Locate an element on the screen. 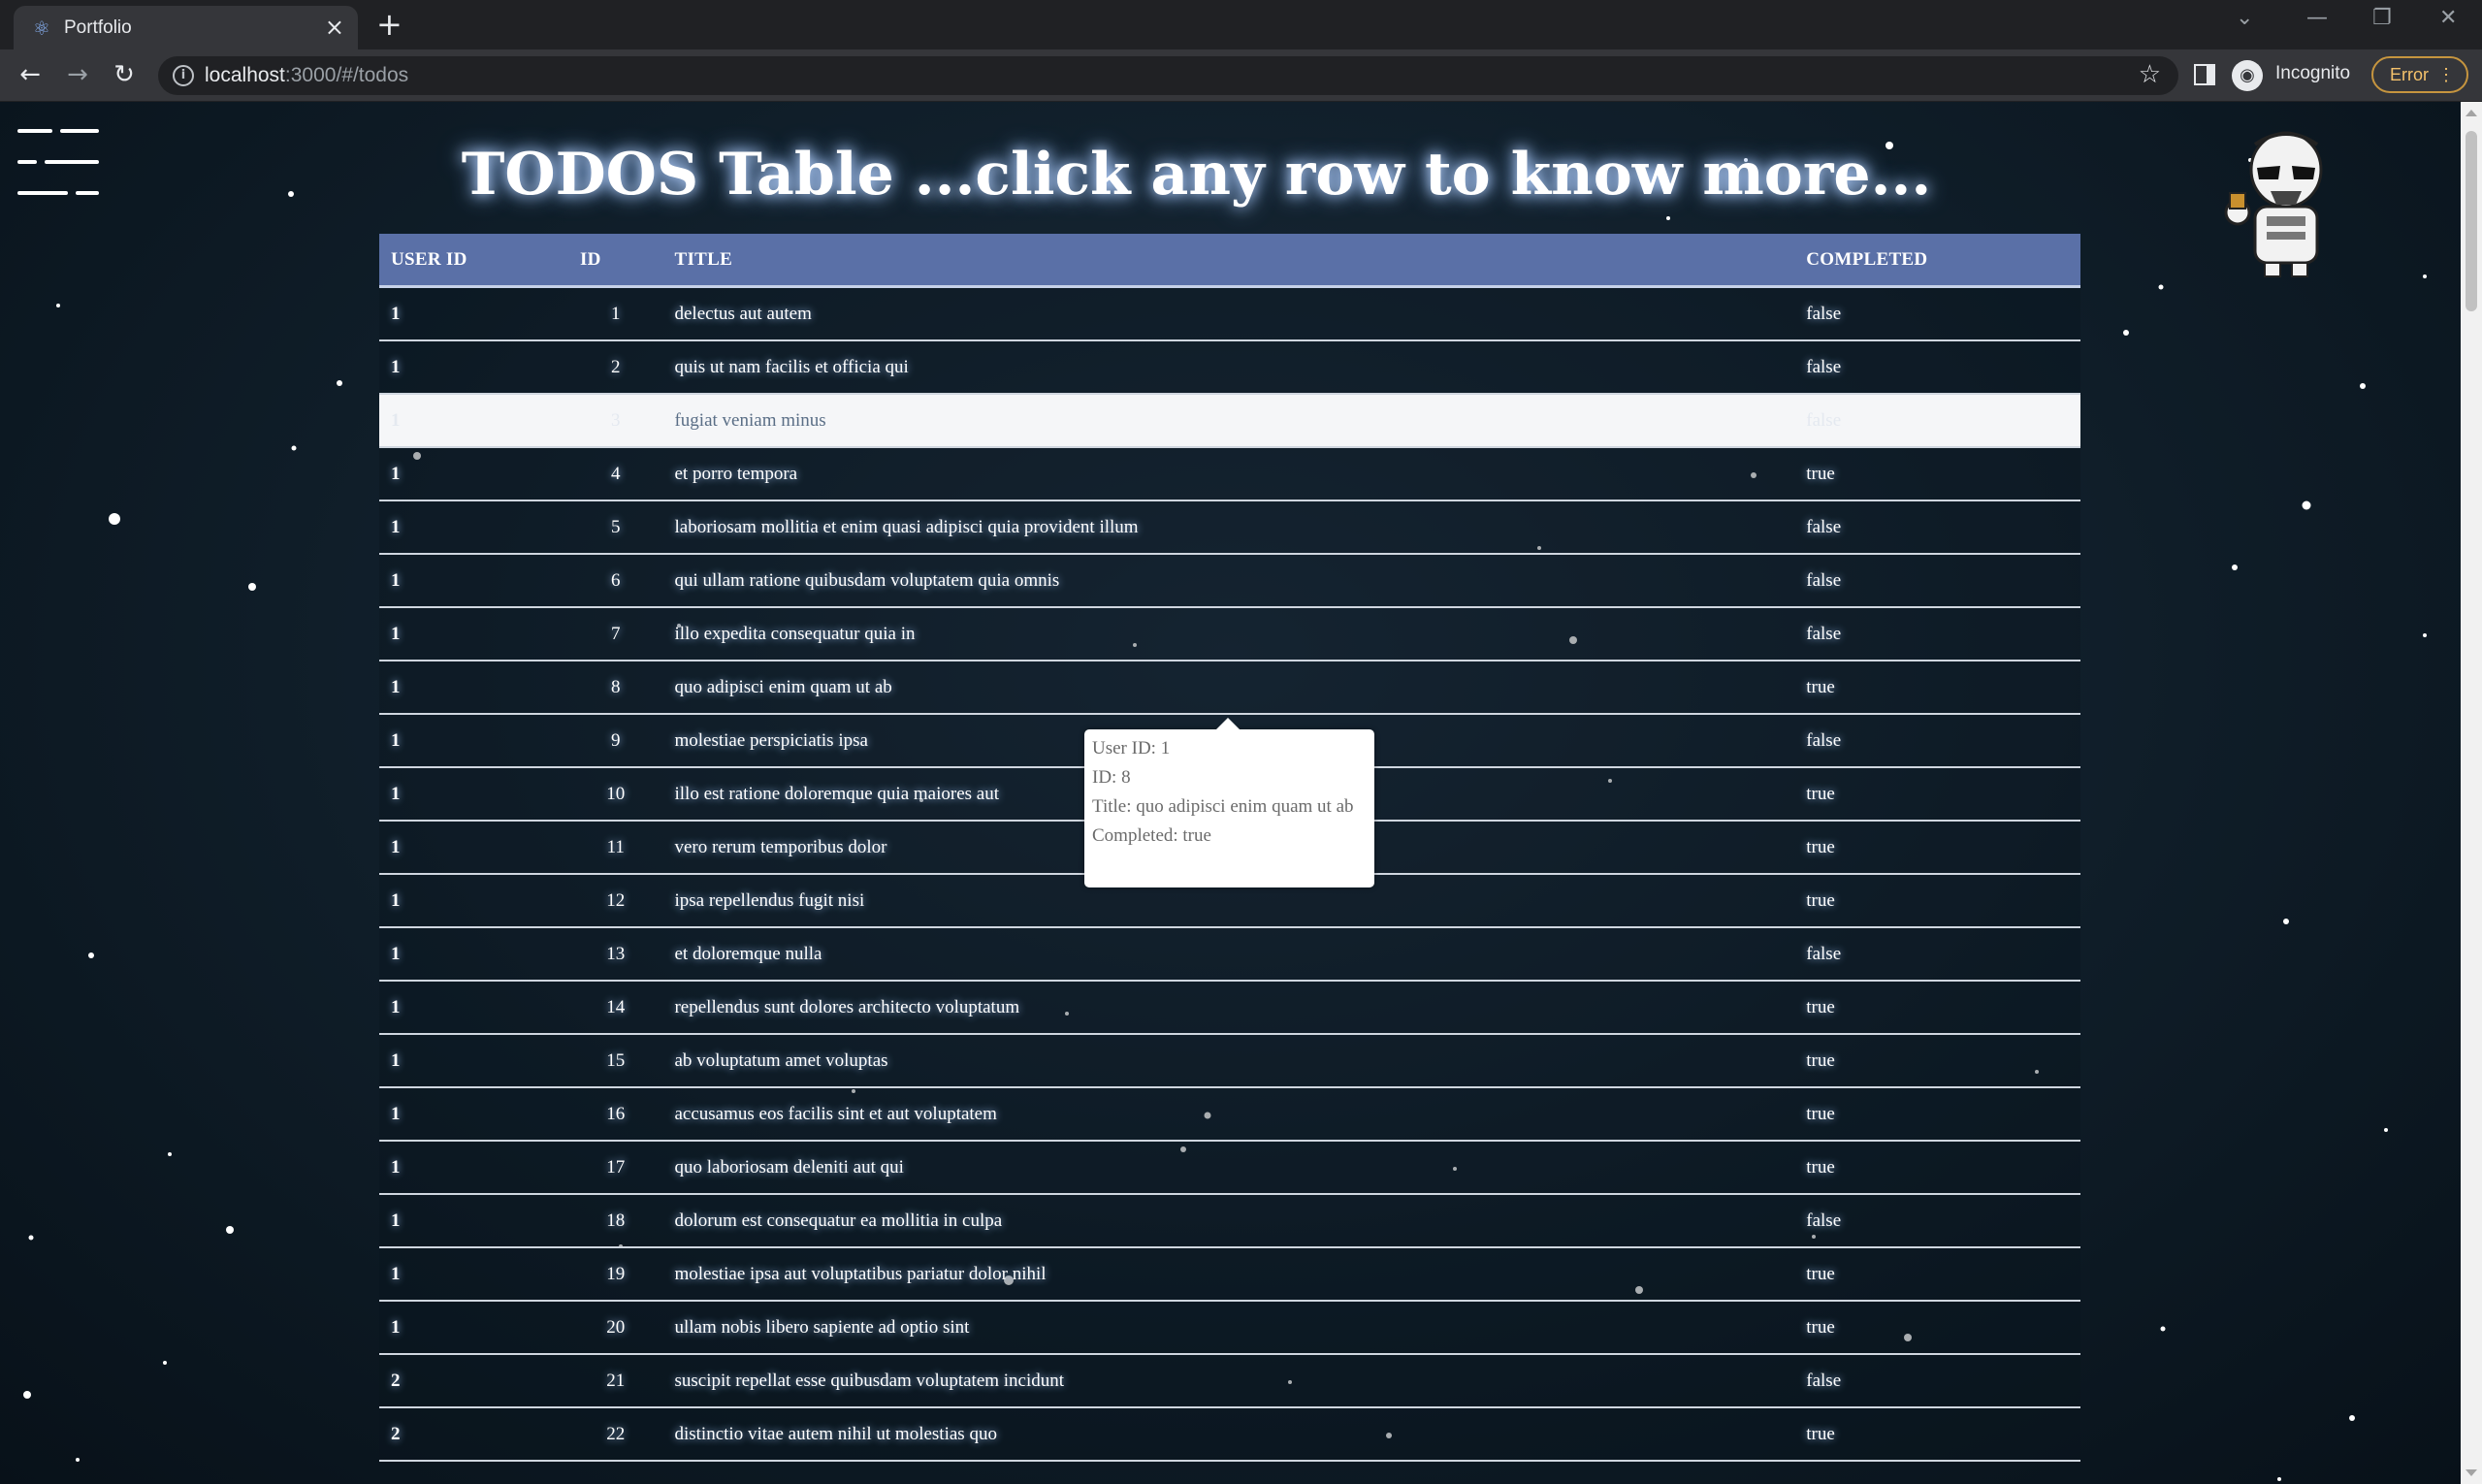 The image size is (2482, 1484). cell-title: et porro tempora is located at coordinates (1228, 474).